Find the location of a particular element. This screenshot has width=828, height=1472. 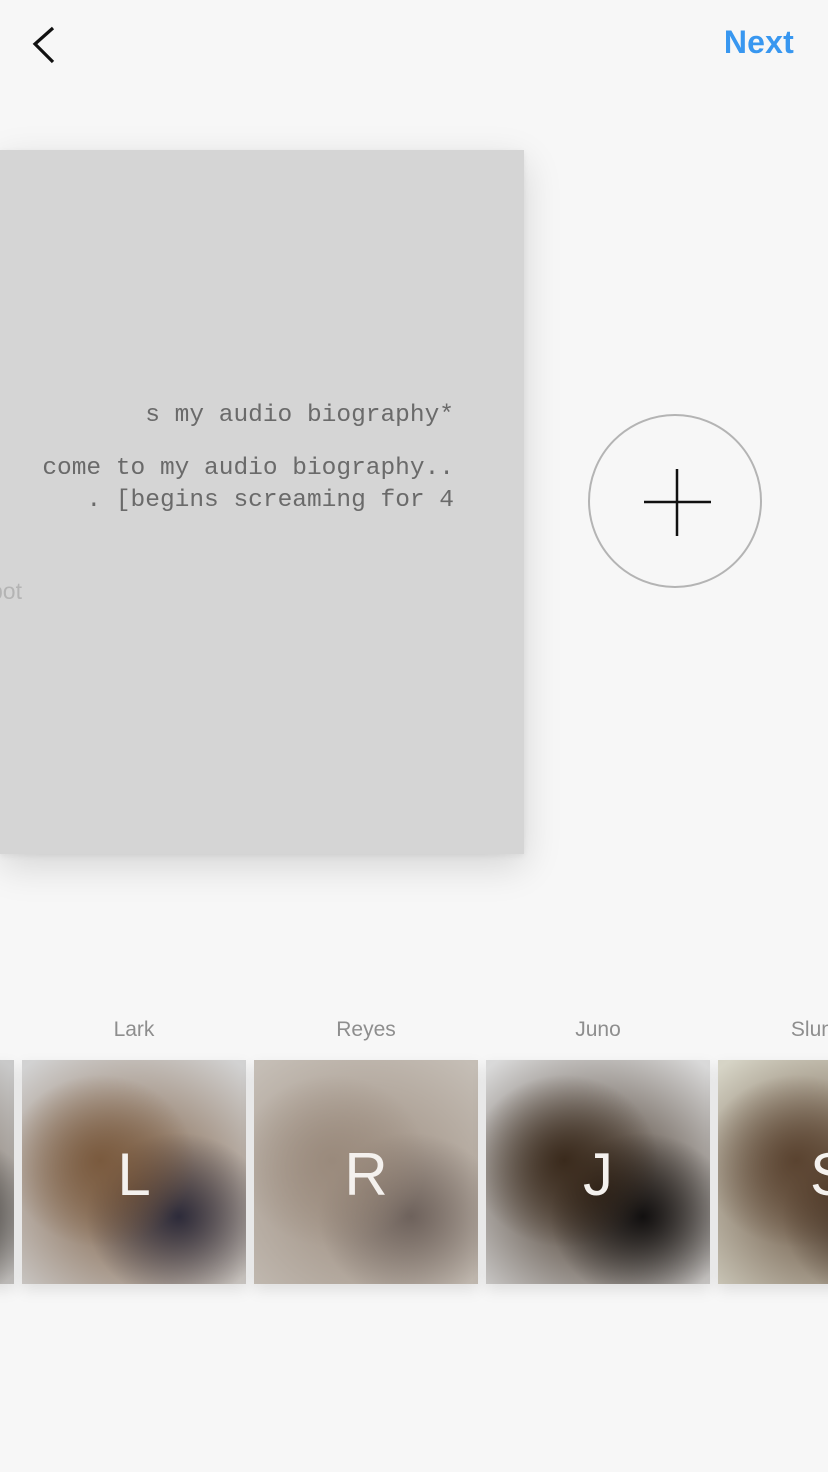

chevron-left-icon is located at coordinates (43, 45).